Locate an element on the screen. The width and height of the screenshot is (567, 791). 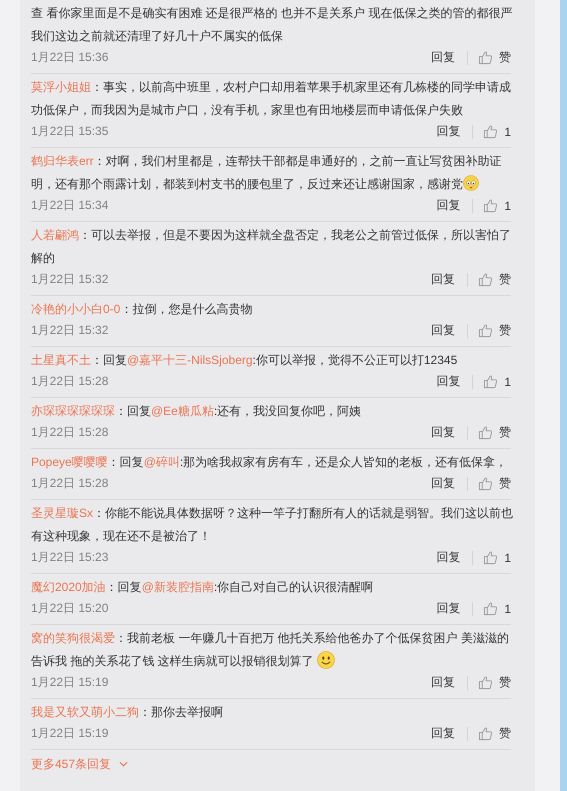
comment-text: 魔幻2020加油：回复@新装腔指南:你自己对自己的认识很清醒啊 is located at coordinates (202, 587).